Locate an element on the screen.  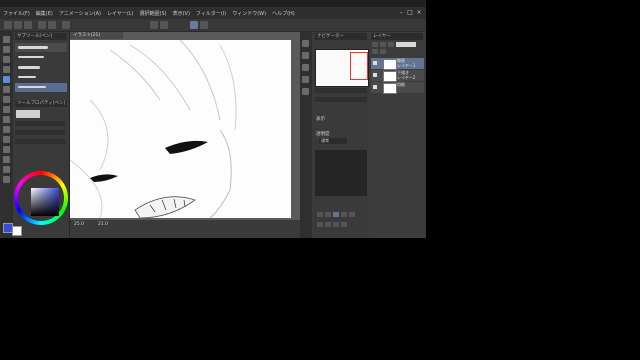
snap-icon is located at coordinates (194, 25).